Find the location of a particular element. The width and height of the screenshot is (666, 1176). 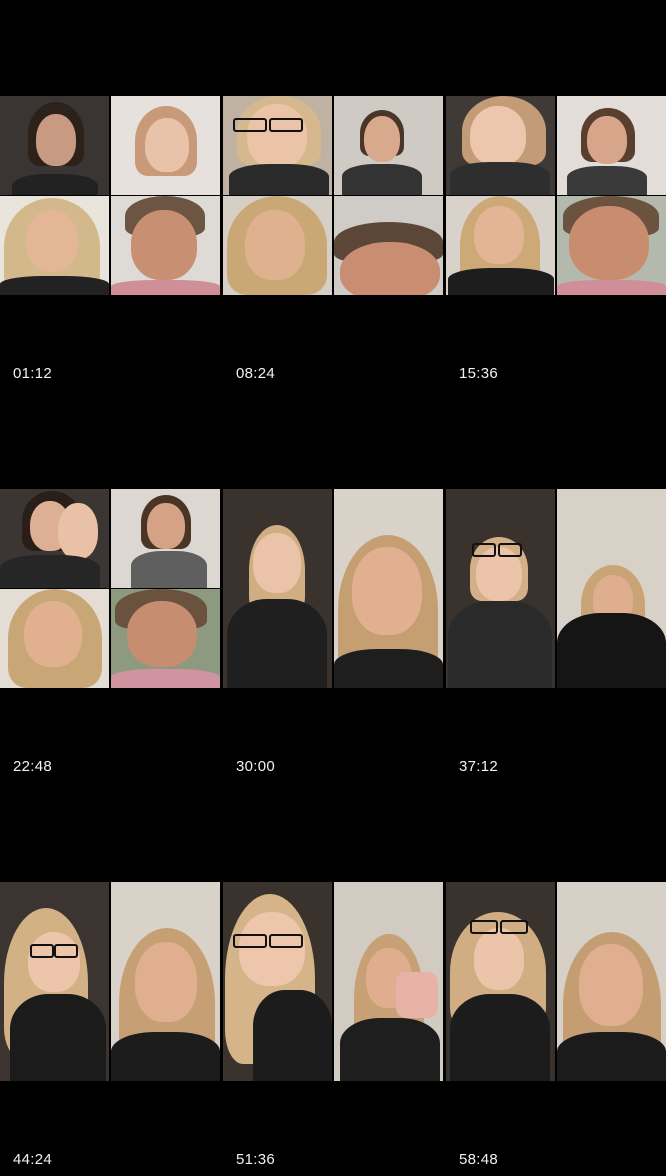

thumbnail-cell: 15:36 is located at coordinates (556, 195).